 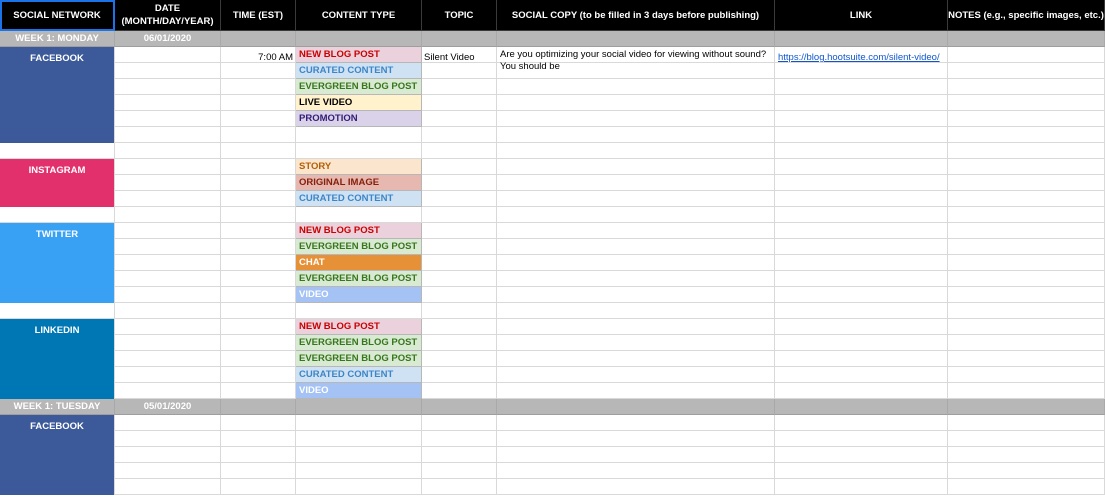 I want to click on network-label-facebook: FACEBOOK, so click(x=57, y=455).